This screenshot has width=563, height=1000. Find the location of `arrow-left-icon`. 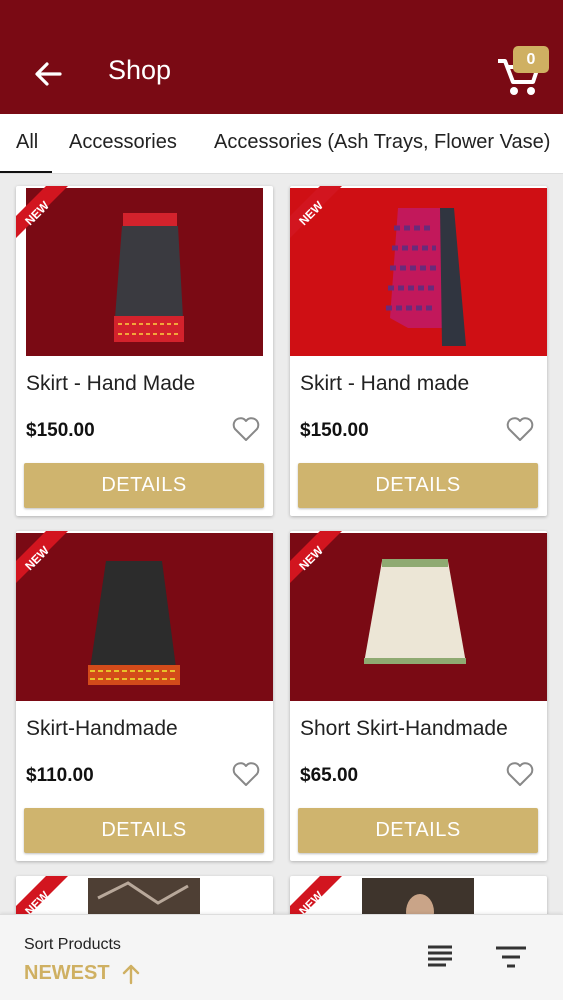

arrow-left-icon is located at coordinates (48, 74).